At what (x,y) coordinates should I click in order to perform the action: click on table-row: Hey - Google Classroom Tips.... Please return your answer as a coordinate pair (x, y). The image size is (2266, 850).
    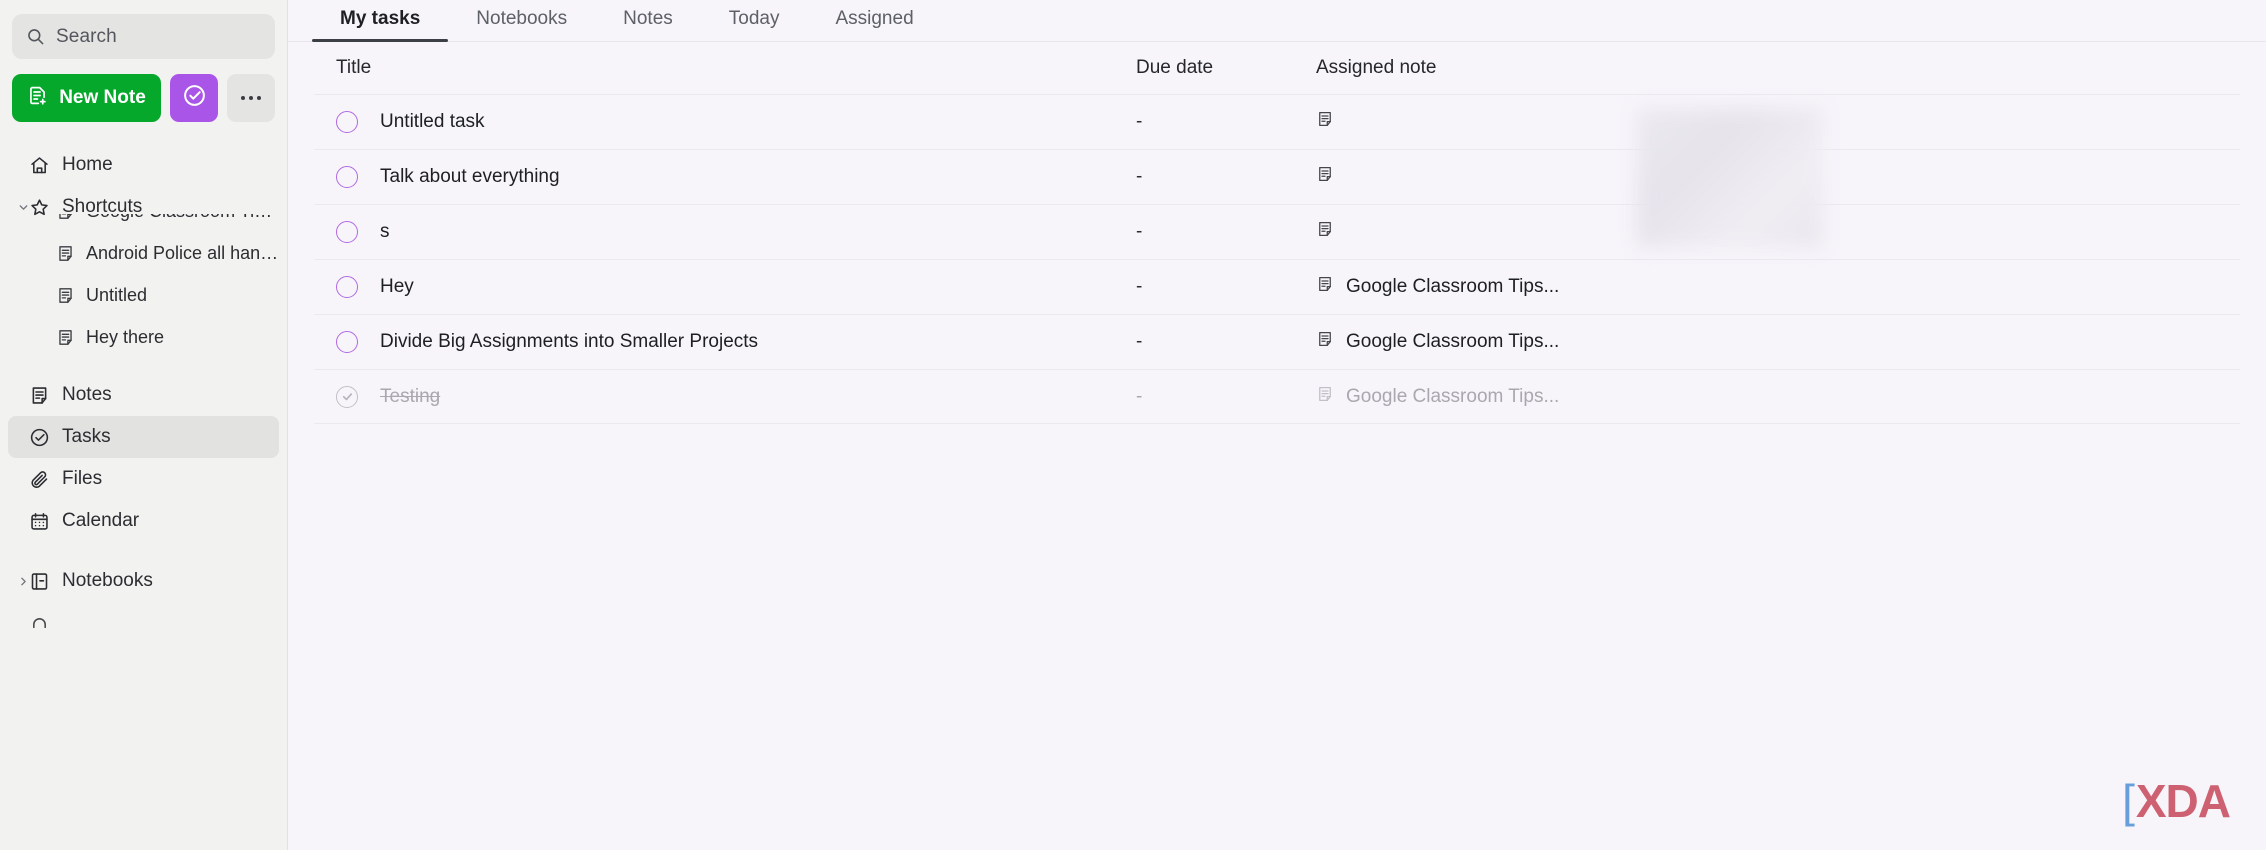
    Looking at the image, I should click on (1277, 286).